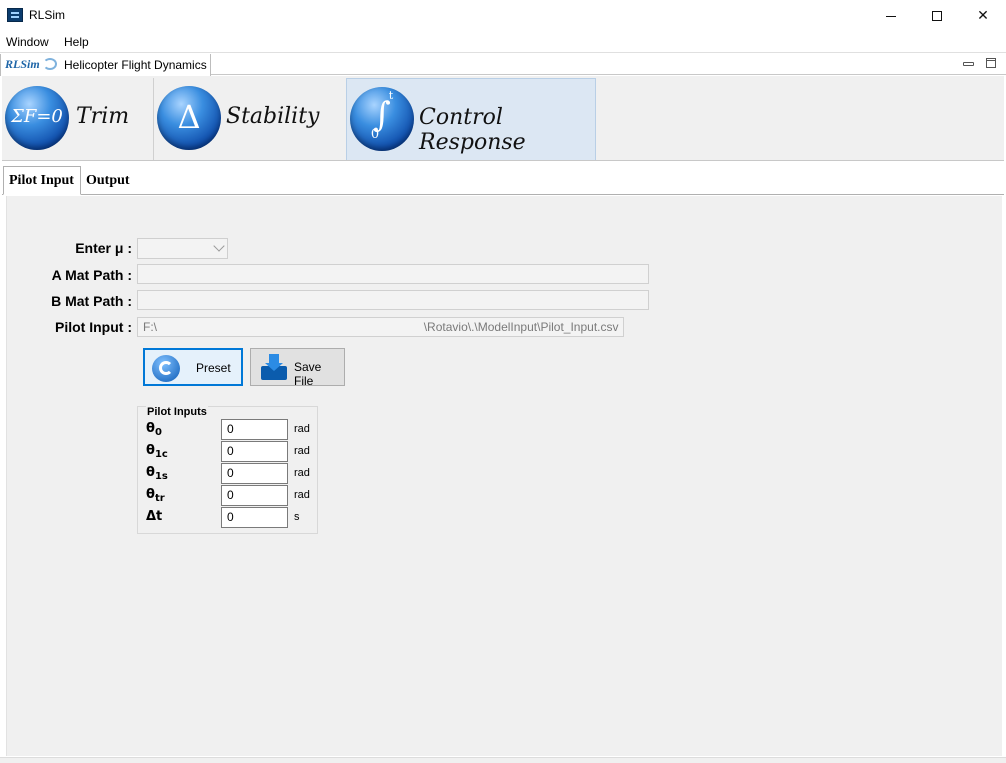 This screenshot has width=1006, height=763. What do you see at coordinates (308, 374) in the screenshot?
I see `save-file-button-label: Save File` at bounding box center [308, 374].